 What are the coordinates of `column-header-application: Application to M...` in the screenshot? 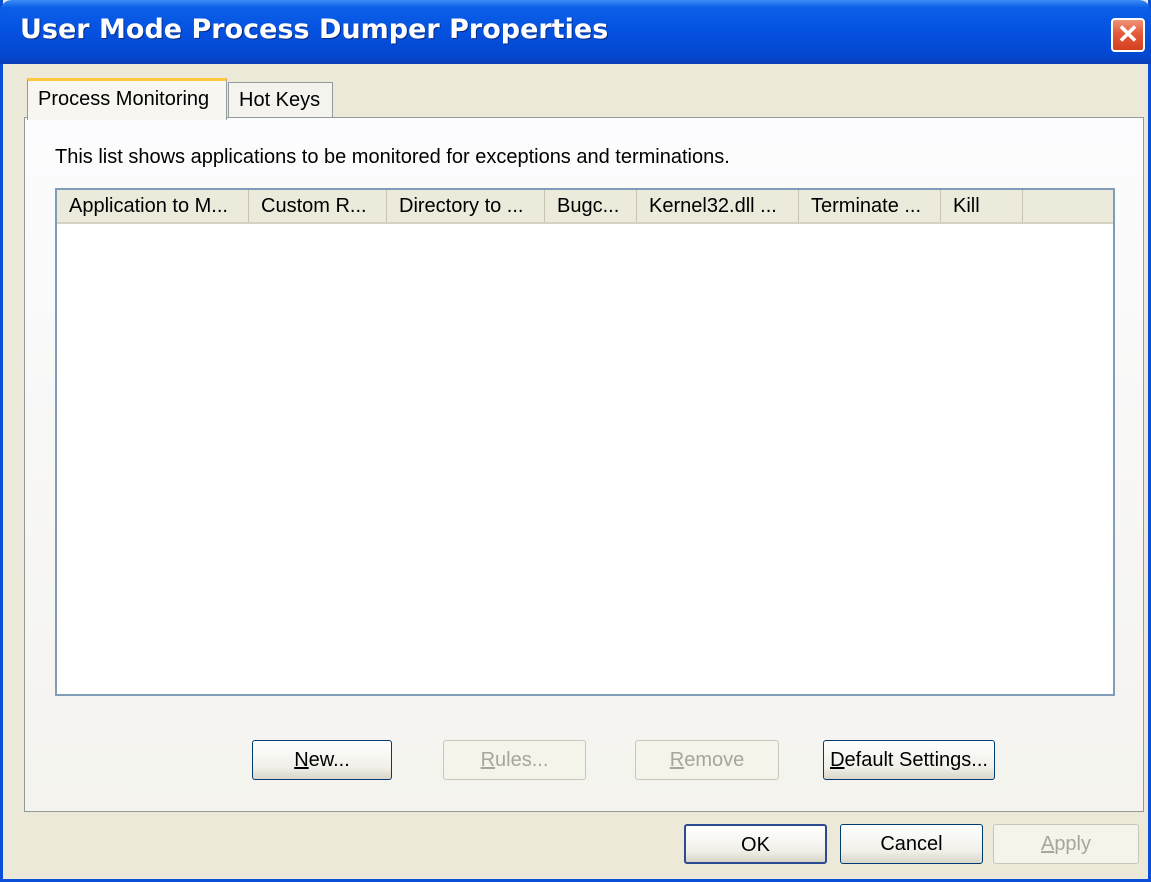 It's located at (153, 206).